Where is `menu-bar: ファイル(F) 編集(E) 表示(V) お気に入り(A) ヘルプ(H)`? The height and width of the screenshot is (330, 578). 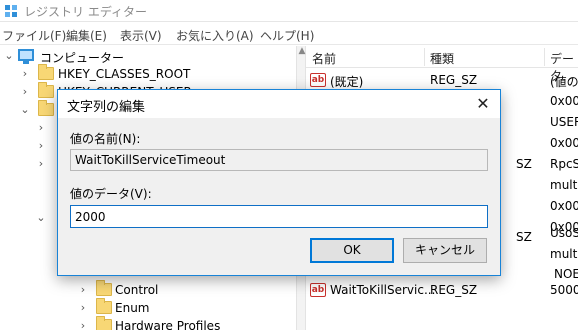 menu-bar: ファイル(F) 編集(E) 表示(V) お気に入り(A) ヘルプ(H) is located at coordinates (289, 34).